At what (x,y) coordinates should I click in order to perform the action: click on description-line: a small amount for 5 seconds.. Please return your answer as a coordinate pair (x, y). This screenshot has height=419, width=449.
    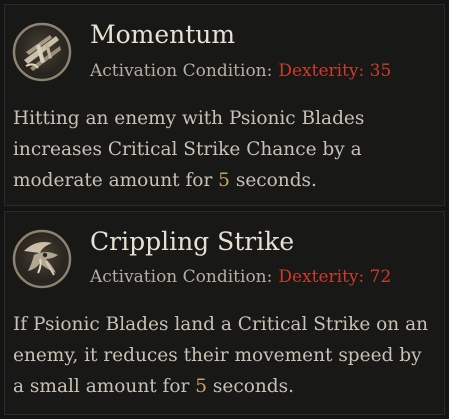
    Looking at the image, I should click on (228, 386).